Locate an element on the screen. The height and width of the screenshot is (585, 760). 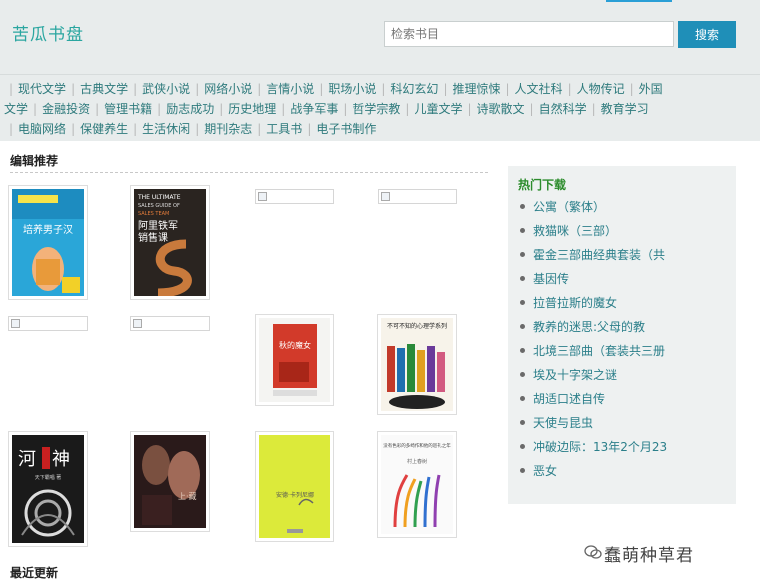
hot-download-item: 天使与昆虫 is located at coordinates (592, 426).